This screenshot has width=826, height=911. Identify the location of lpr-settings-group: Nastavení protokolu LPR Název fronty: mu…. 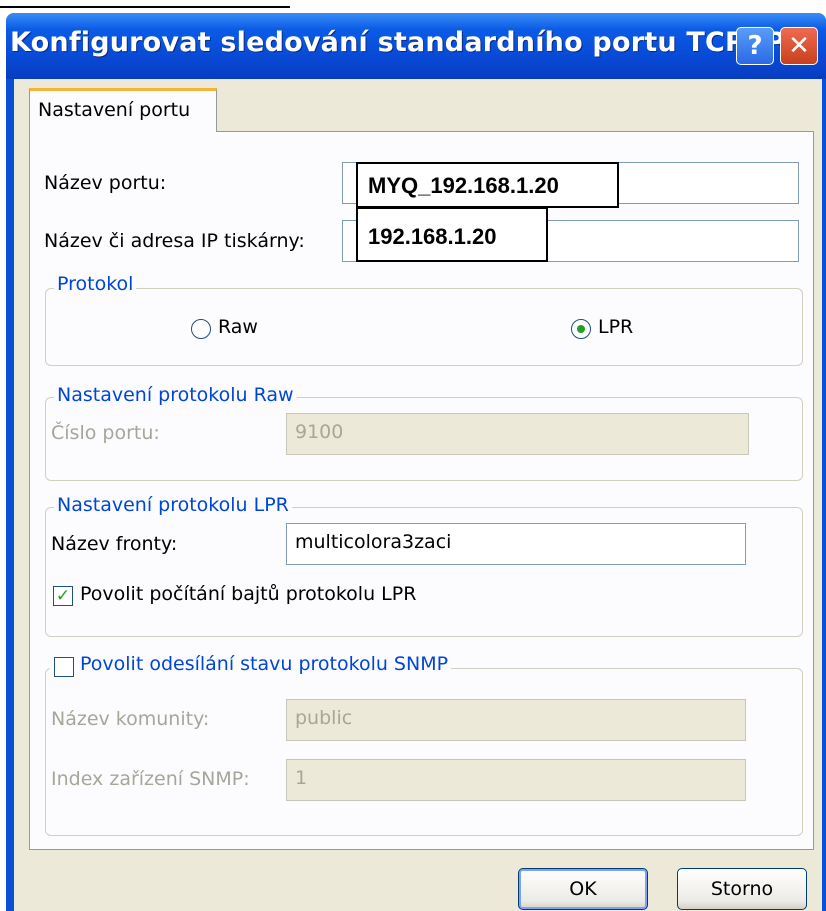
(424, 565).